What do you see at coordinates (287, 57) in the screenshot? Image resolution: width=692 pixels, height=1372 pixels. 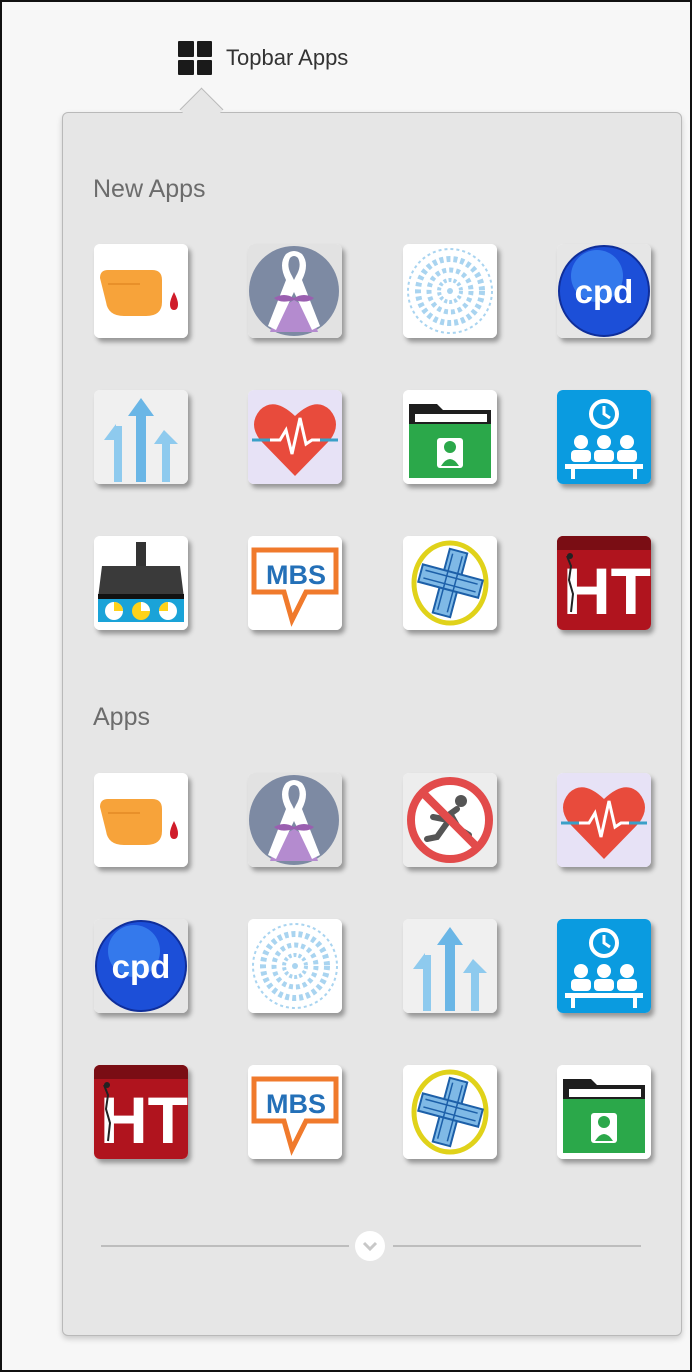 I see `topbar-label: Topbar Apps` at bounding box center [287, 57].